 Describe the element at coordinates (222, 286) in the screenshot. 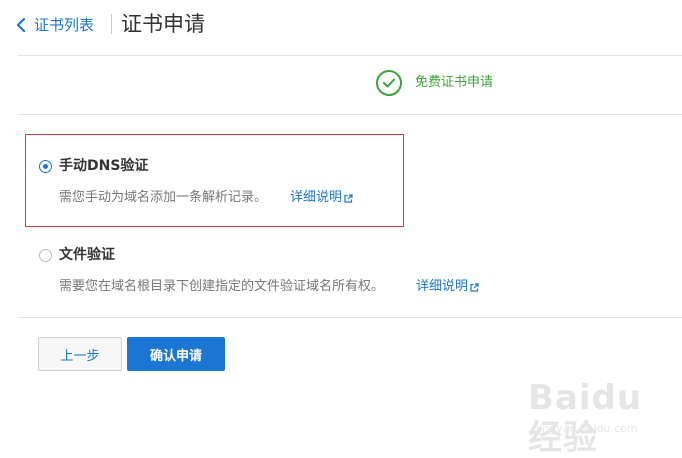

I see `option-file-description: 需要您在域名根目录下创建指定的文件验证域名所有权。` at that location.